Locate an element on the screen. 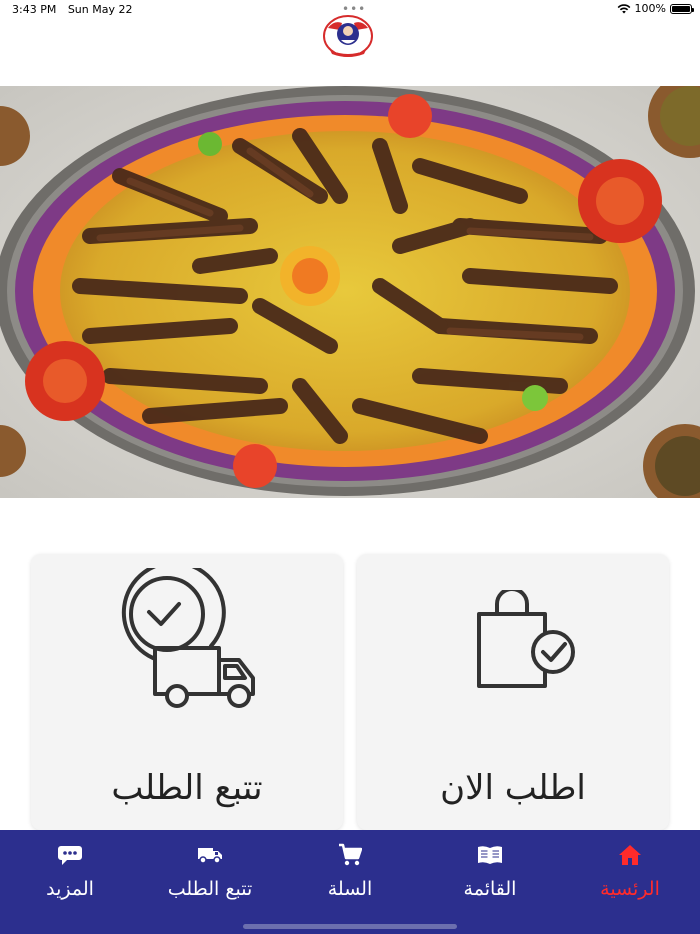 The image size is (700, 934). tab-more-label: المزيد is located at coordinates (70, 889).